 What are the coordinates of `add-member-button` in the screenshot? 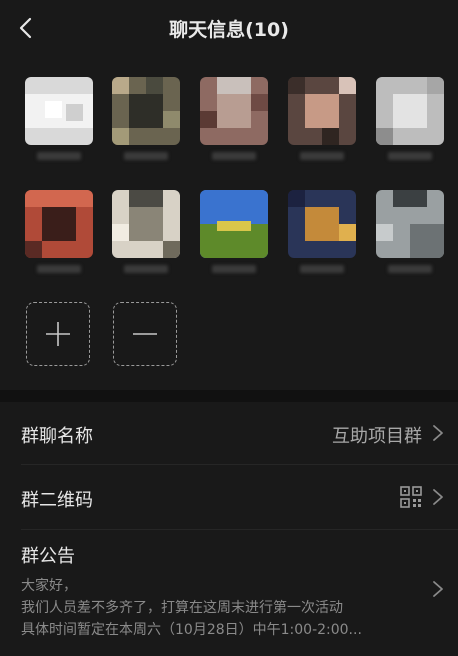 It's located at (58, 334).